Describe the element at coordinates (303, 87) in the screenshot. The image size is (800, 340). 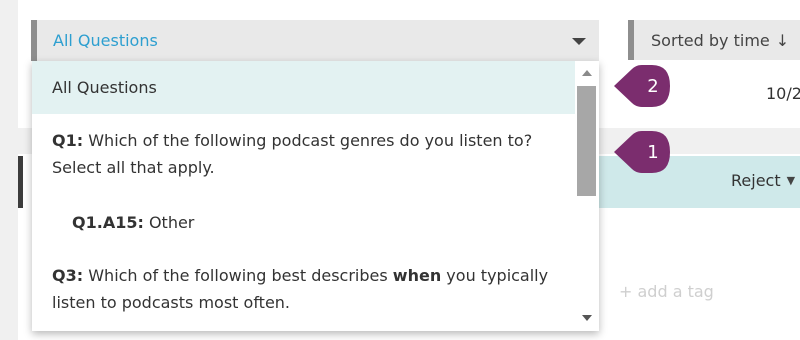
I see `option-all-questions: All Questions` at that location.